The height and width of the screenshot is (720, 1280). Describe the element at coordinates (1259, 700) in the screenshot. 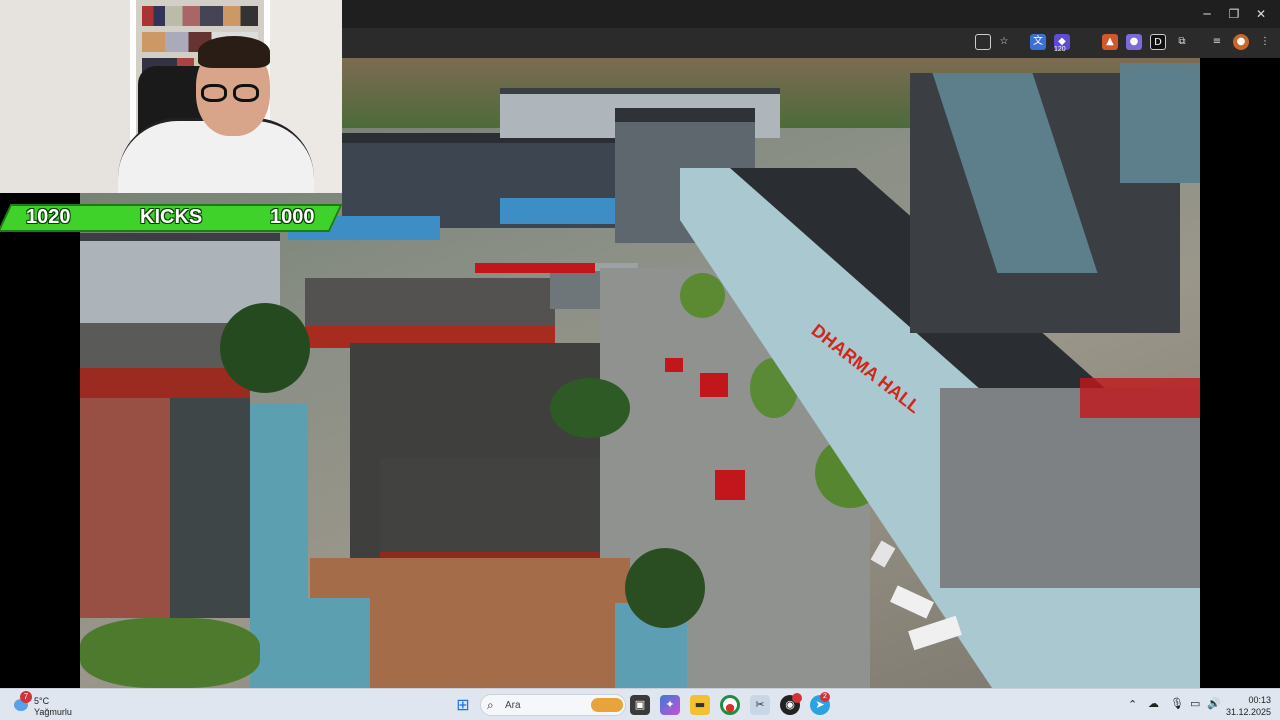

I see `clock-time: 00:13` at that location.